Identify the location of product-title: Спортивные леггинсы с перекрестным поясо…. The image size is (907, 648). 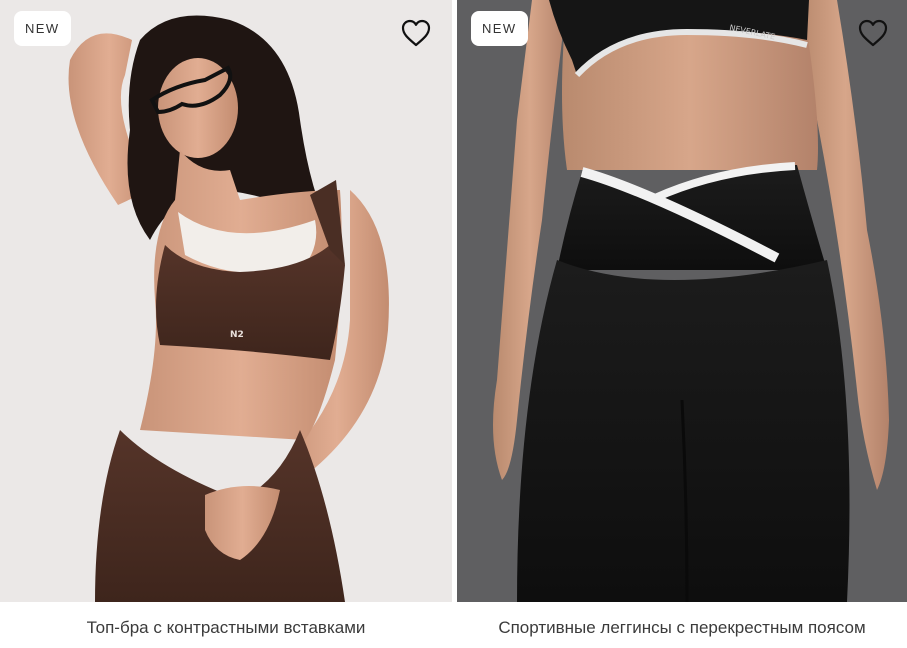
(682, 628).